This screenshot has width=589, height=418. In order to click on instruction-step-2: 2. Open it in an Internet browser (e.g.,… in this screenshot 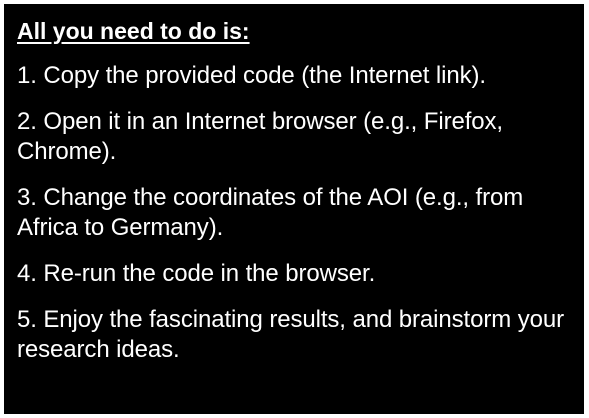, I will do `click(260, 136)`.